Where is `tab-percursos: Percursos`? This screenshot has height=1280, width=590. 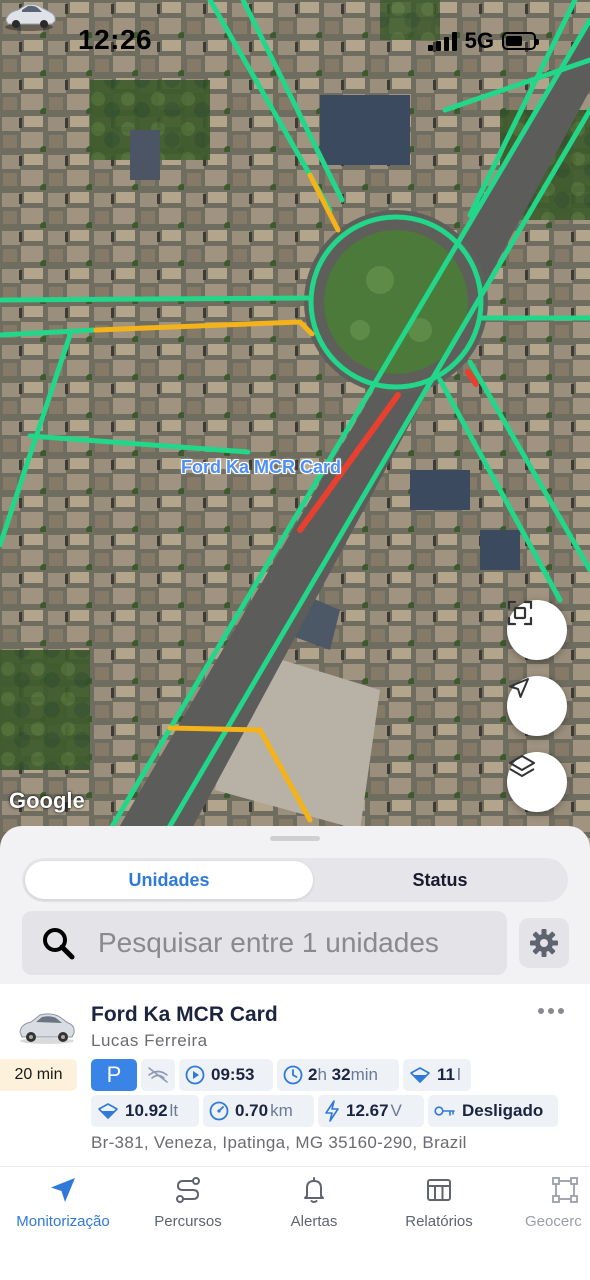
tab-percursos: Percursos is located at coordinates (188, 1207).